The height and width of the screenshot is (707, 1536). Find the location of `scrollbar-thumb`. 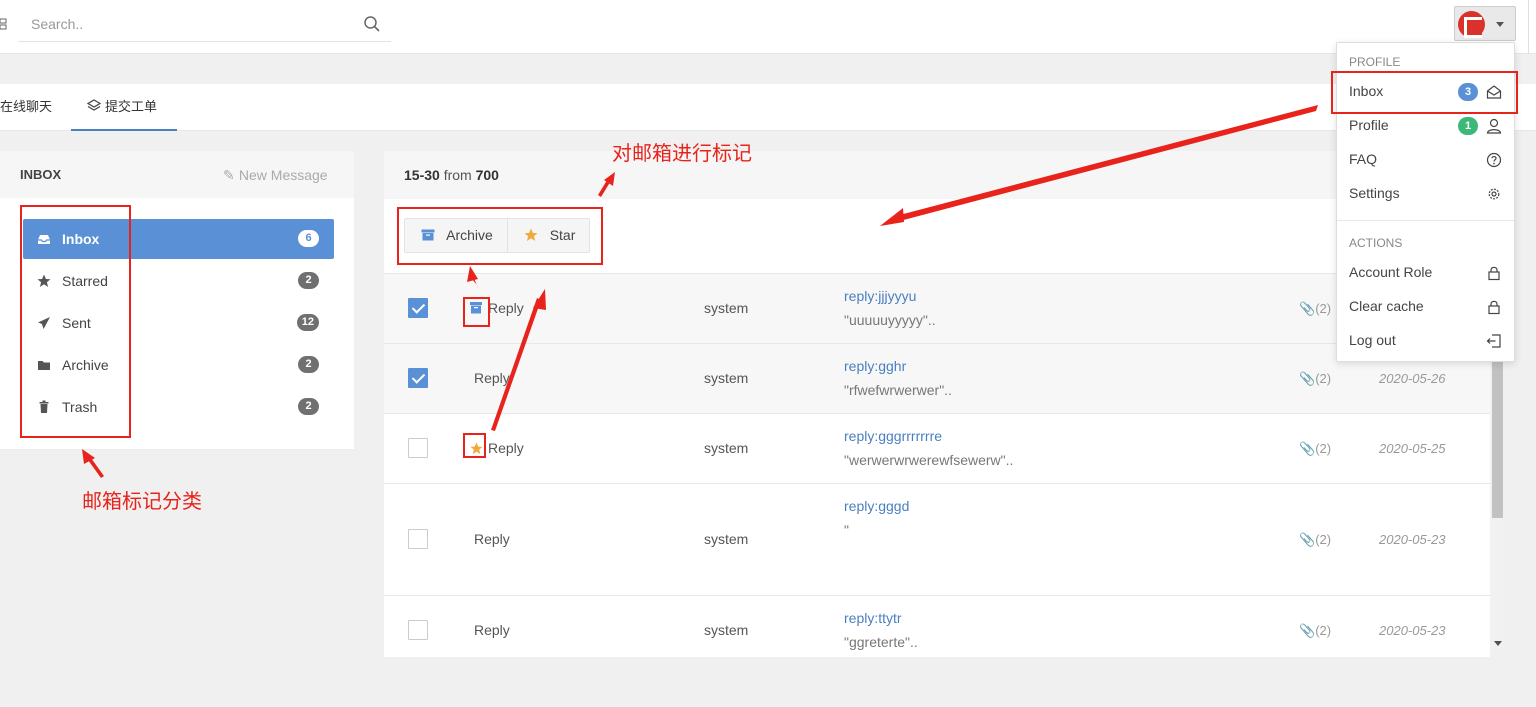

scrollbar-thumb is located at coordinates (1497, 434).